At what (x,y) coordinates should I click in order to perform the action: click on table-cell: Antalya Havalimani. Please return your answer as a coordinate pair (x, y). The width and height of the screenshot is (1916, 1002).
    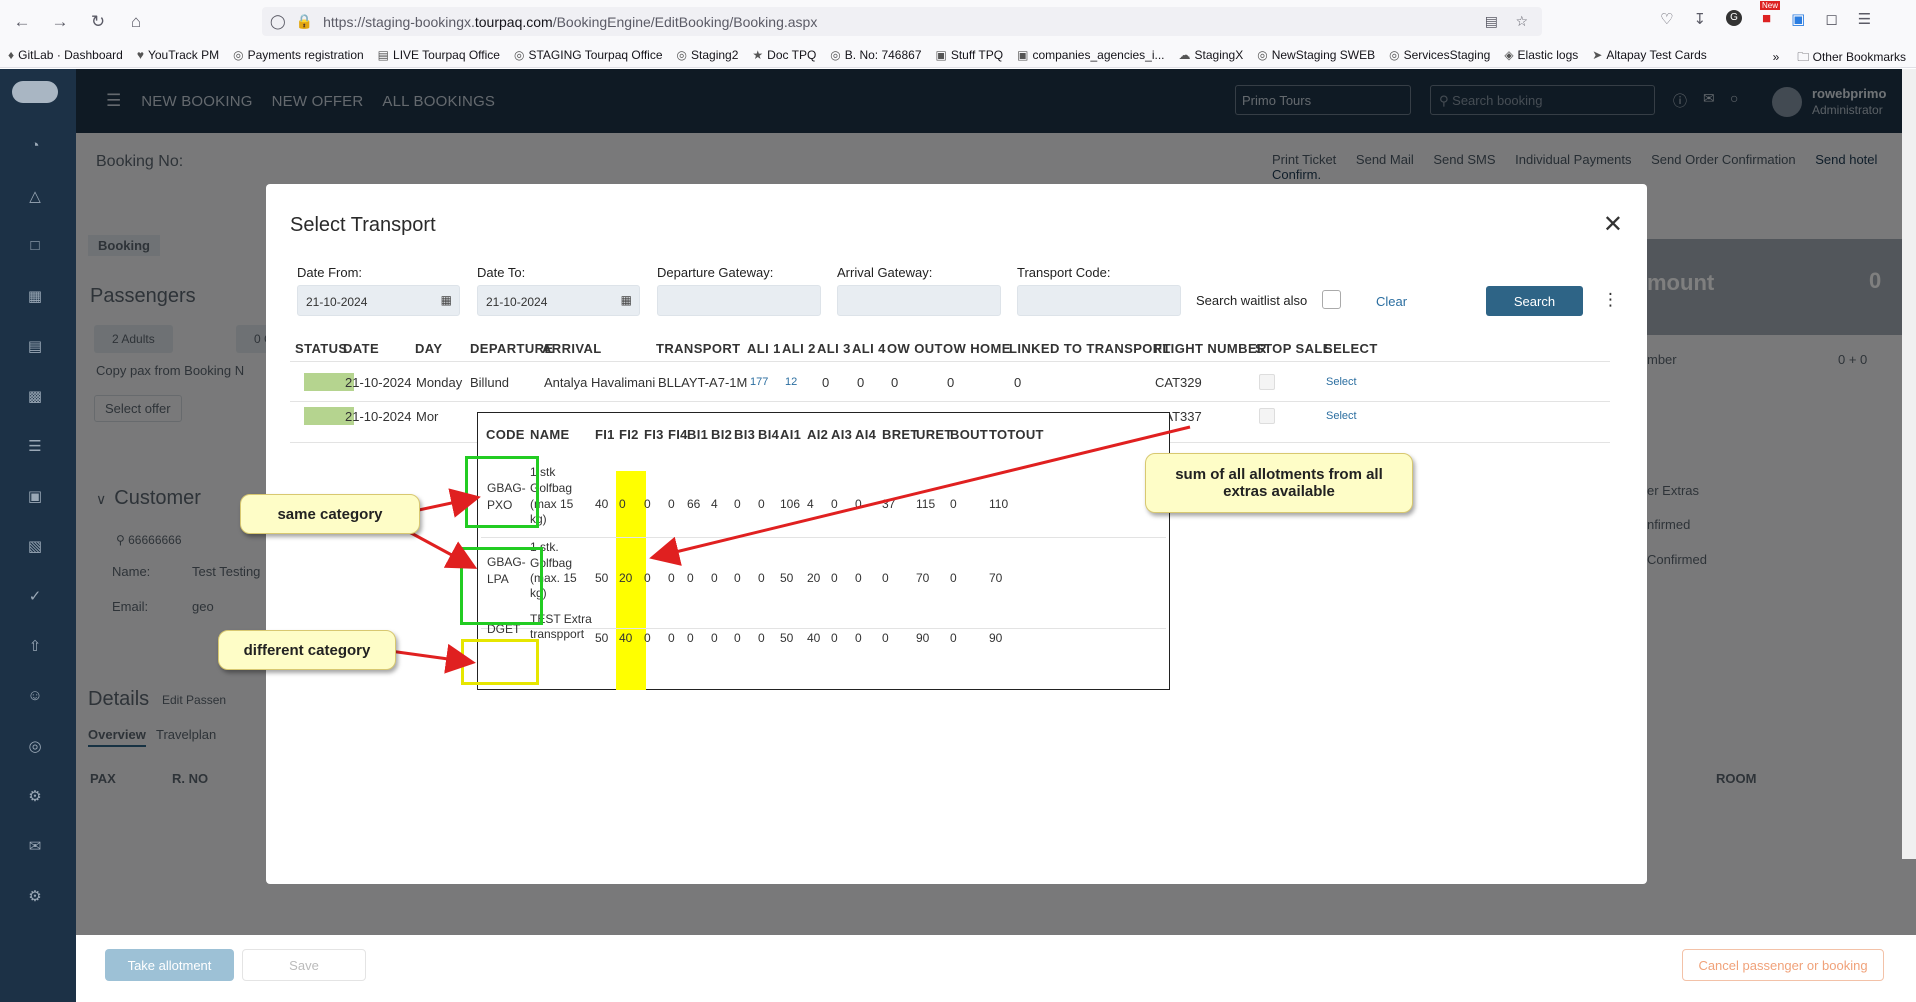
    Looking at the image, I should click on (600, 382).